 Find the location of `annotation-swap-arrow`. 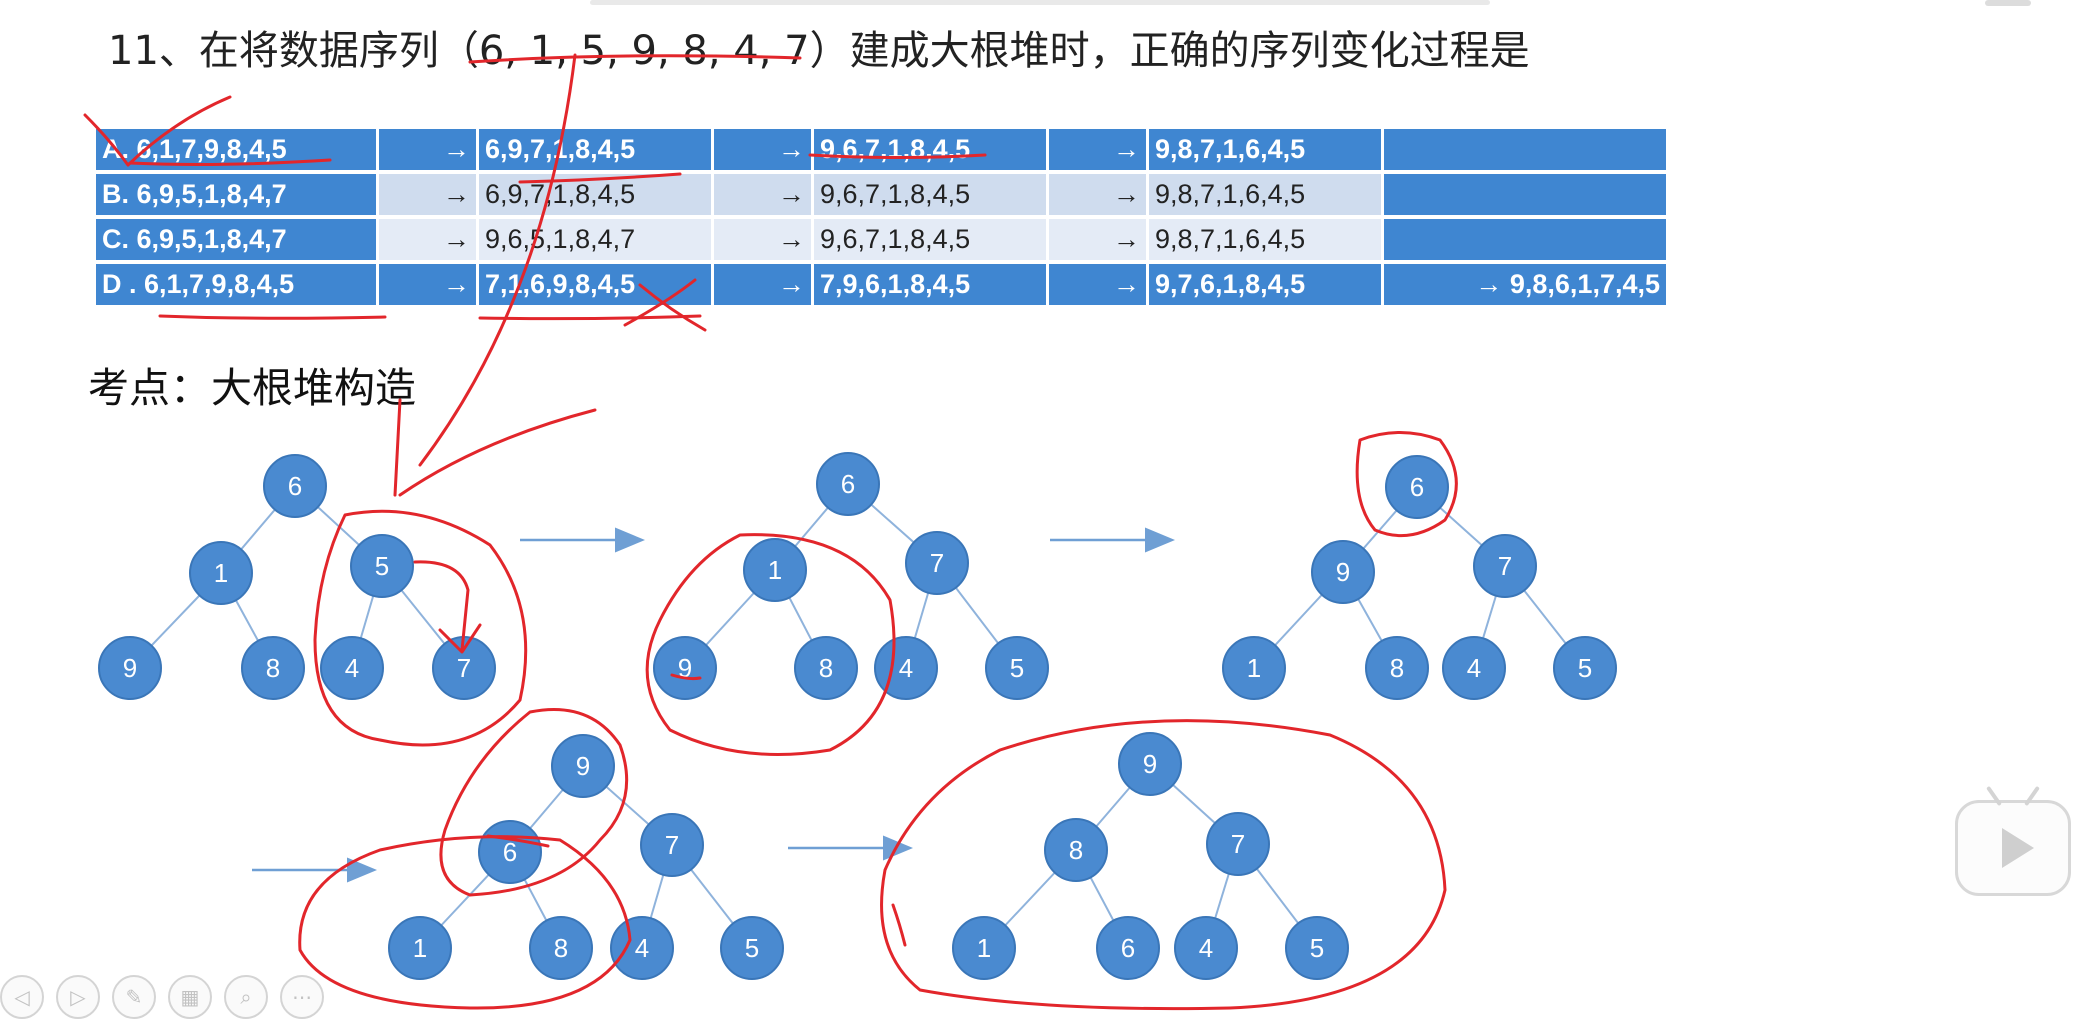

annotation-swap-arrow is located at coordinates (447, 607).